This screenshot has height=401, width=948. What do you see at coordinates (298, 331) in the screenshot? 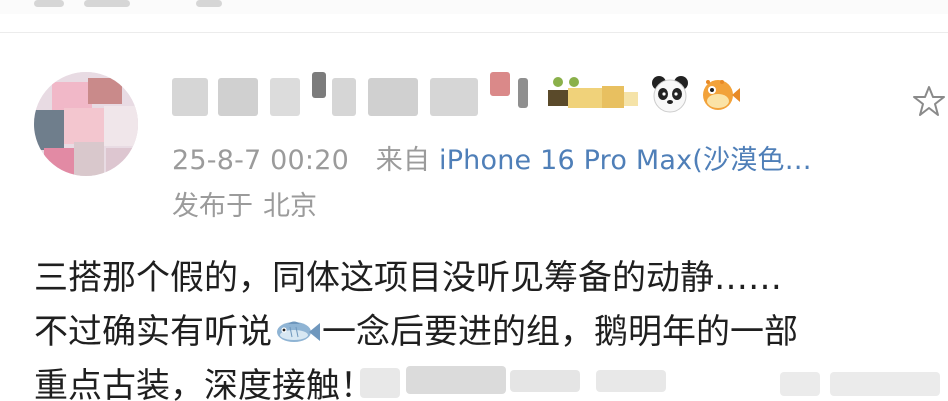
I see `fish-emoji-icon` at bounding box center [298, 331].